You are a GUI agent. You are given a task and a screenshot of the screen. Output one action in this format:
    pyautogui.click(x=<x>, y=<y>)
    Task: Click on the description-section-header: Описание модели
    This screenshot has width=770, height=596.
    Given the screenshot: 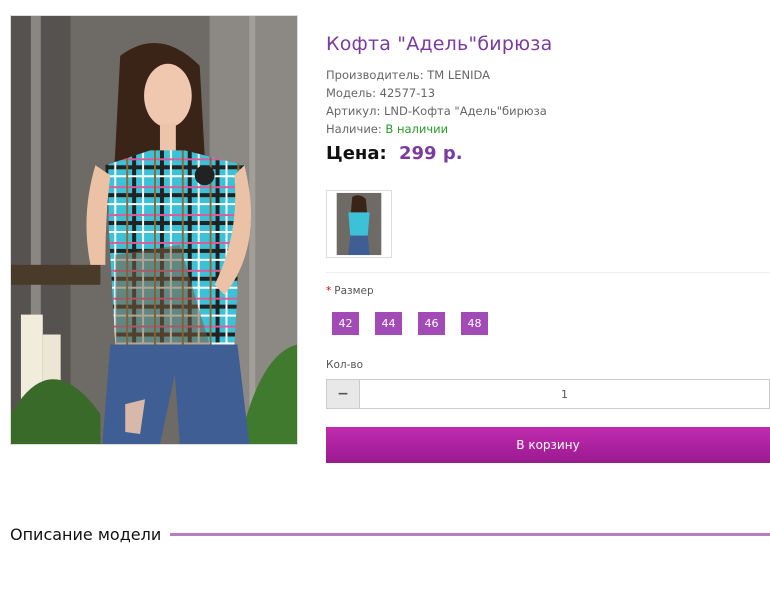 What is the action you would take?
    pyautogui.click(x=390, y=534)
    